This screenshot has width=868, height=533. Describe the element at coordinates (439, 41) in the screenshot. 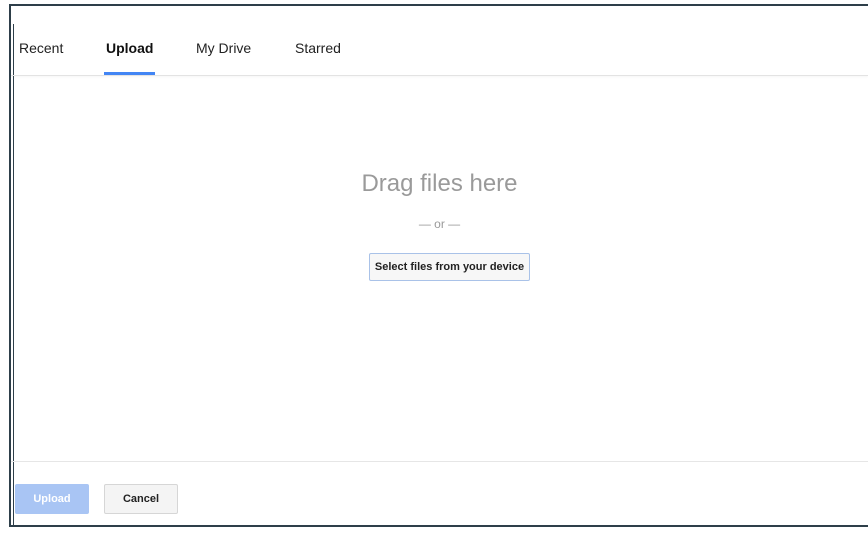

I see `tab-bar: Recent Upload My Drive Starred` at that location.